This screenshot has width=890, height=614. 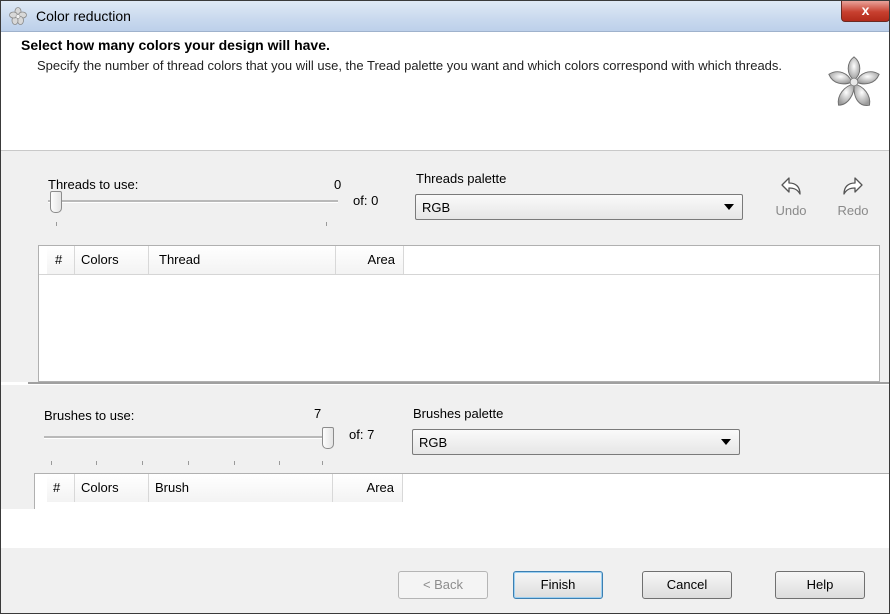 What do you see at coordinates (433, 442) in the screenshot?
I see `brushes-palette-value: RGB` at bounding box center [433, 442].